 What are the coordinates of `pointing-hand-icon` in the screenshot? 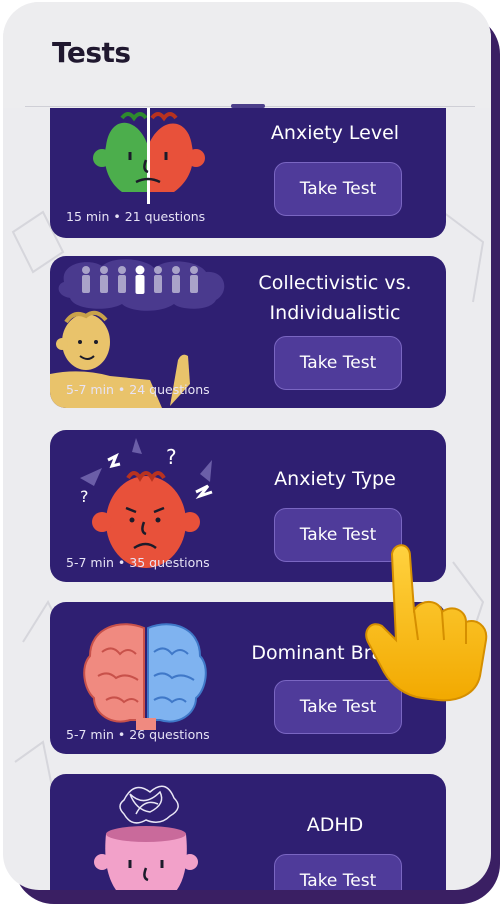 It's located at (426, 623).